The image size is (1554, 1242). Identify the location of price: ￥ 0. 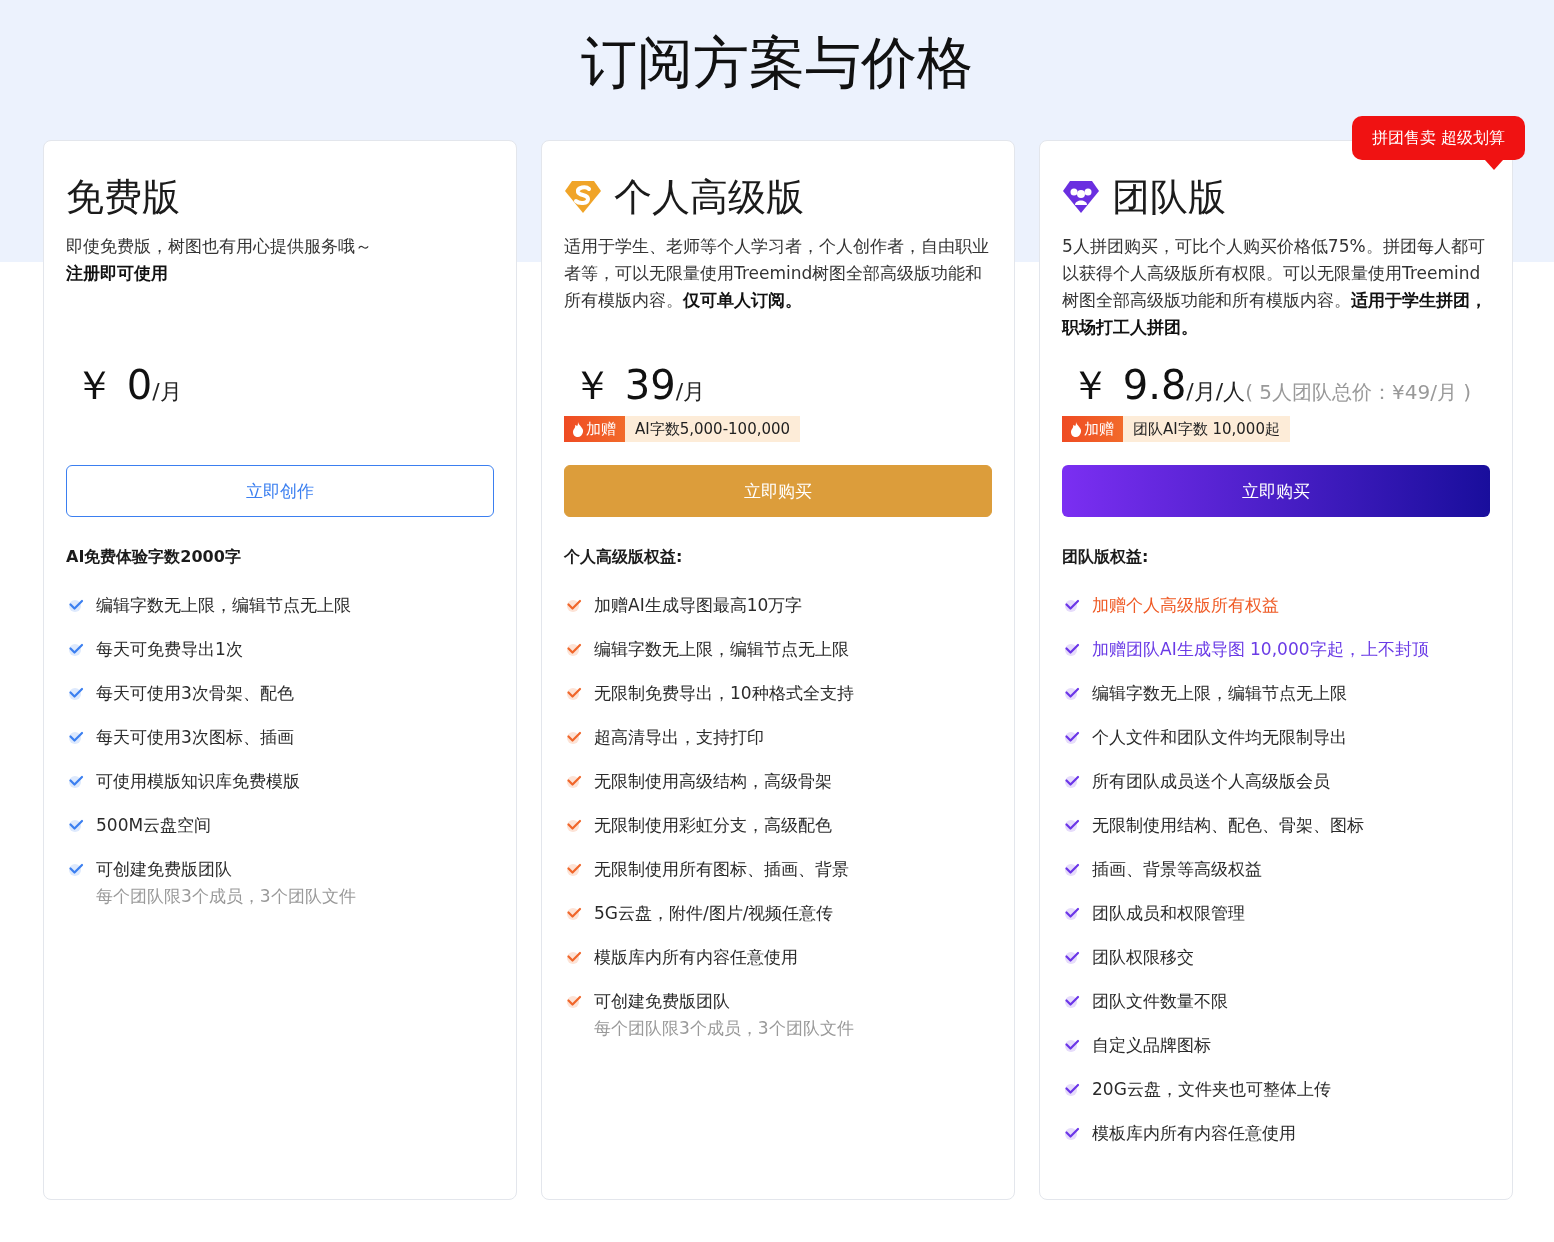
(113, 385).